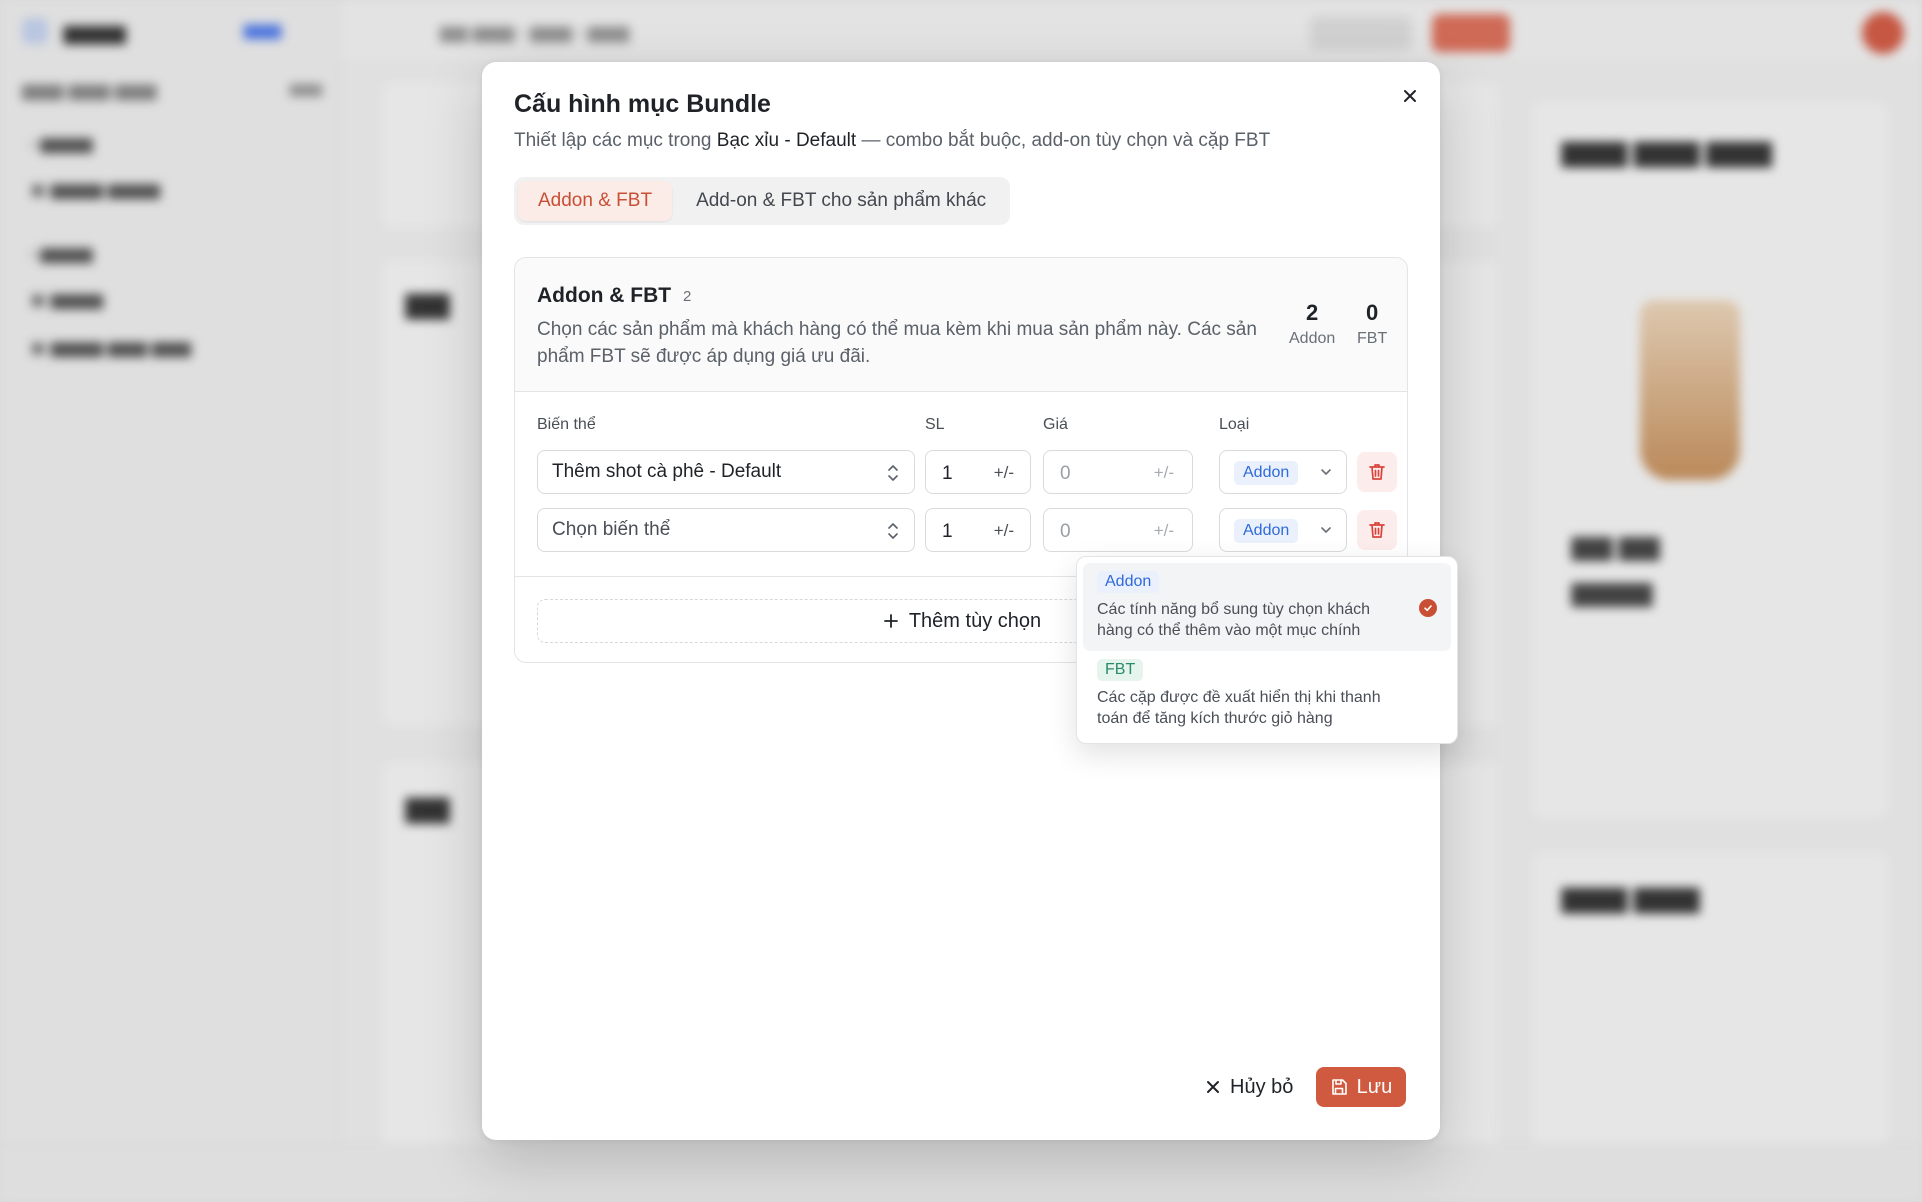  What do you see at coordinates (1339, 1087) in the screenshot?
I see `save-icon` at bounding box center [1339, 1087].